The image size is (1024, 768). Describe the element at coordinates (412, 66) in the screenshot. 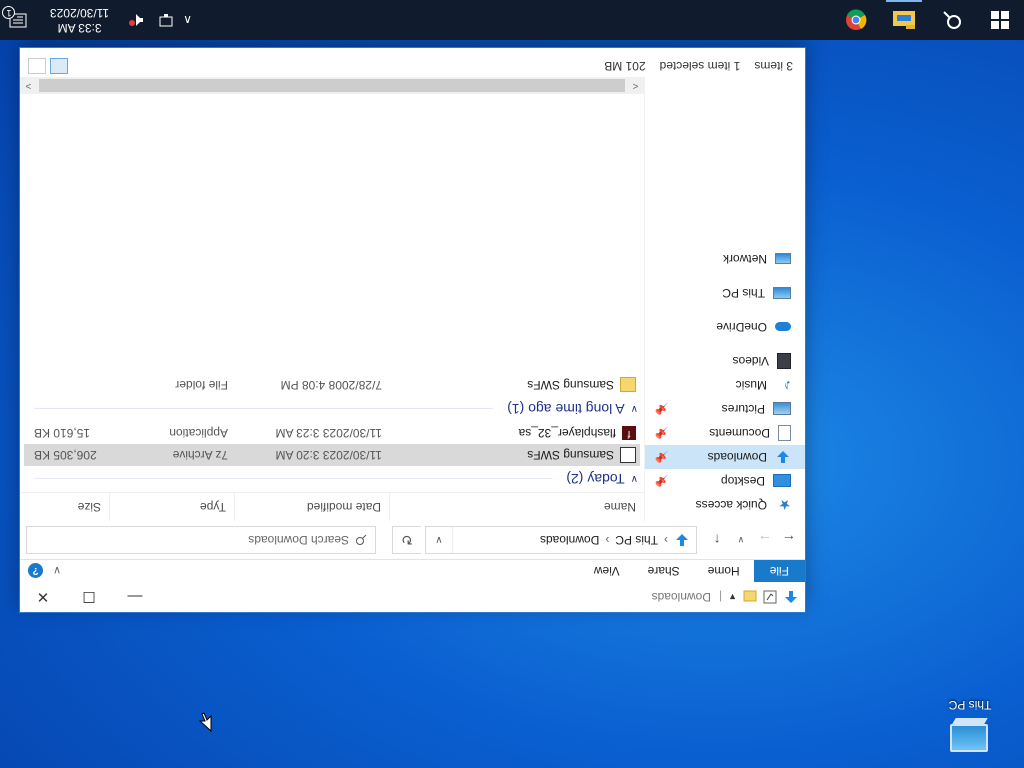

I see `status-bar: 3 items 1 item selected 201 MB` at that location.